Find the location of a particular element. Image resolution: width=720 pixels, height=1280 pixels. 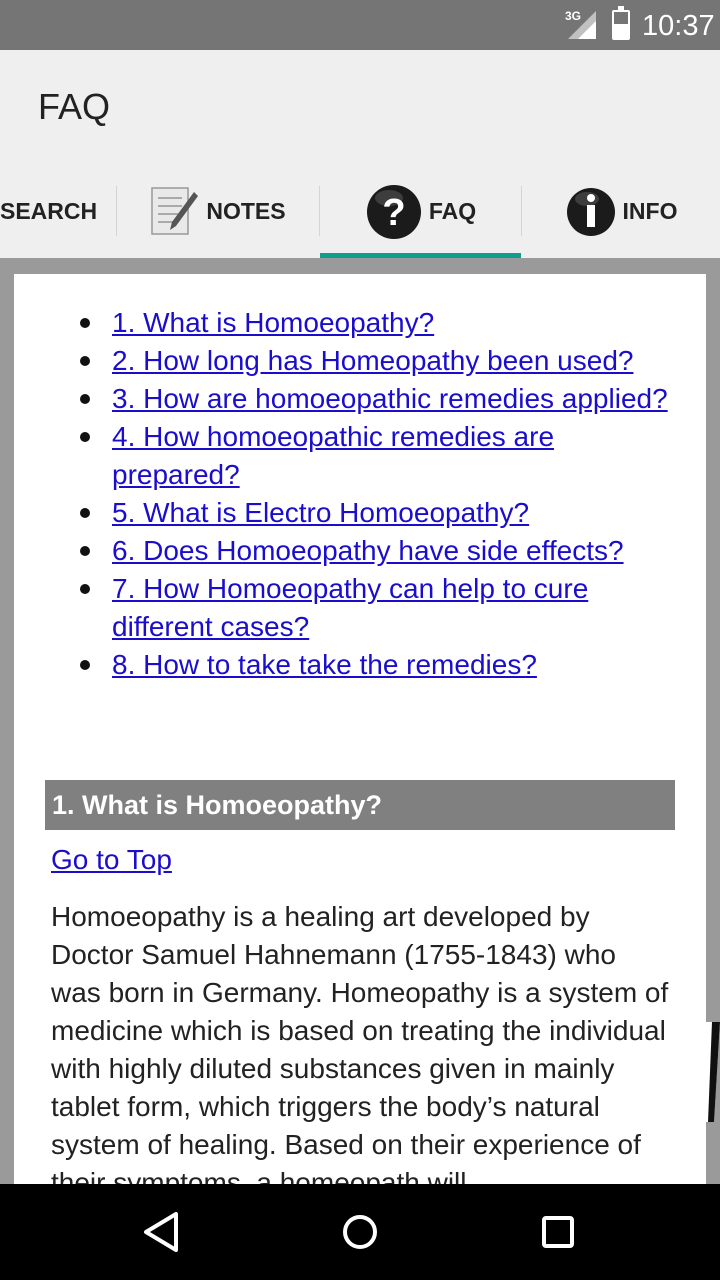

recents-icon is located at coordinates (558, 1232).